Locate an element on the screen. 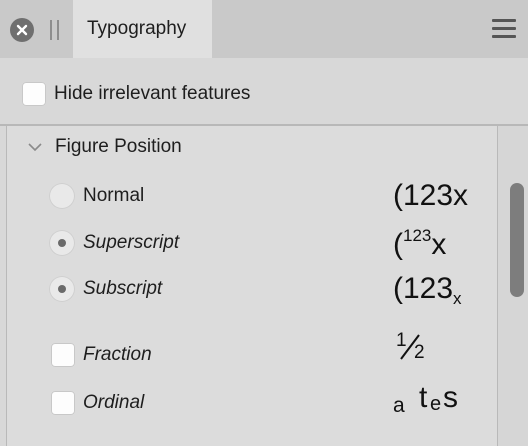 Image resolution: width=528 pixels, height=446 pixels. superscript-preview-raised: 123 is located at coordinates (417, 235).